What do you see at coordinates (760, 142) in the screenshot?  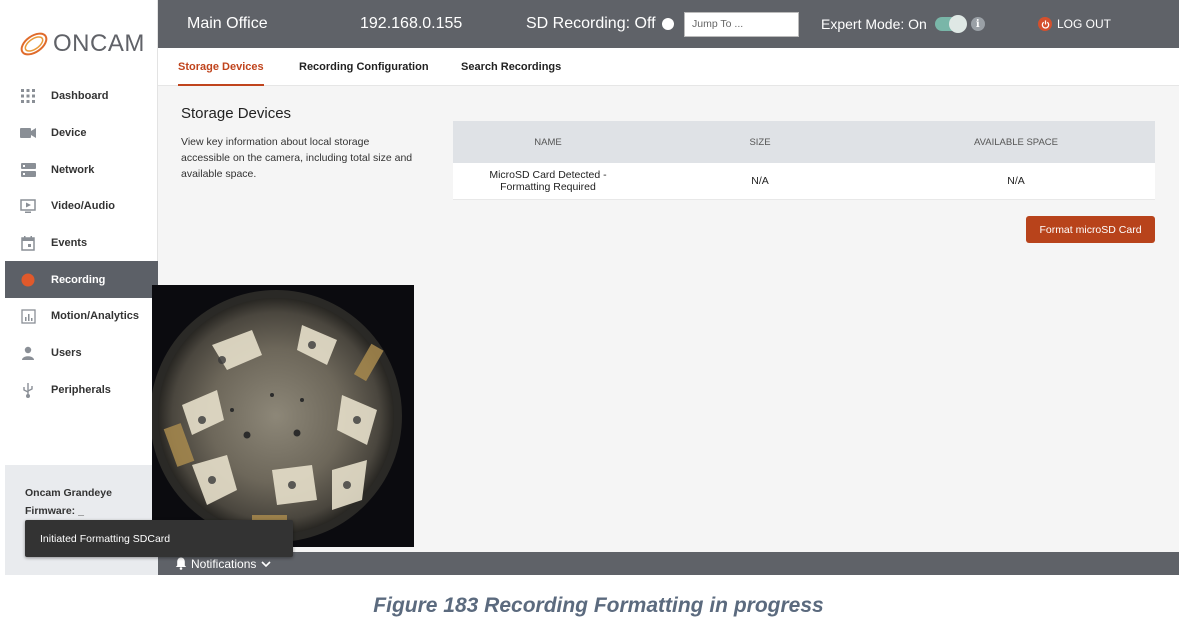 I see `column-header-size: SIZE` at bounding box center [760, 142].